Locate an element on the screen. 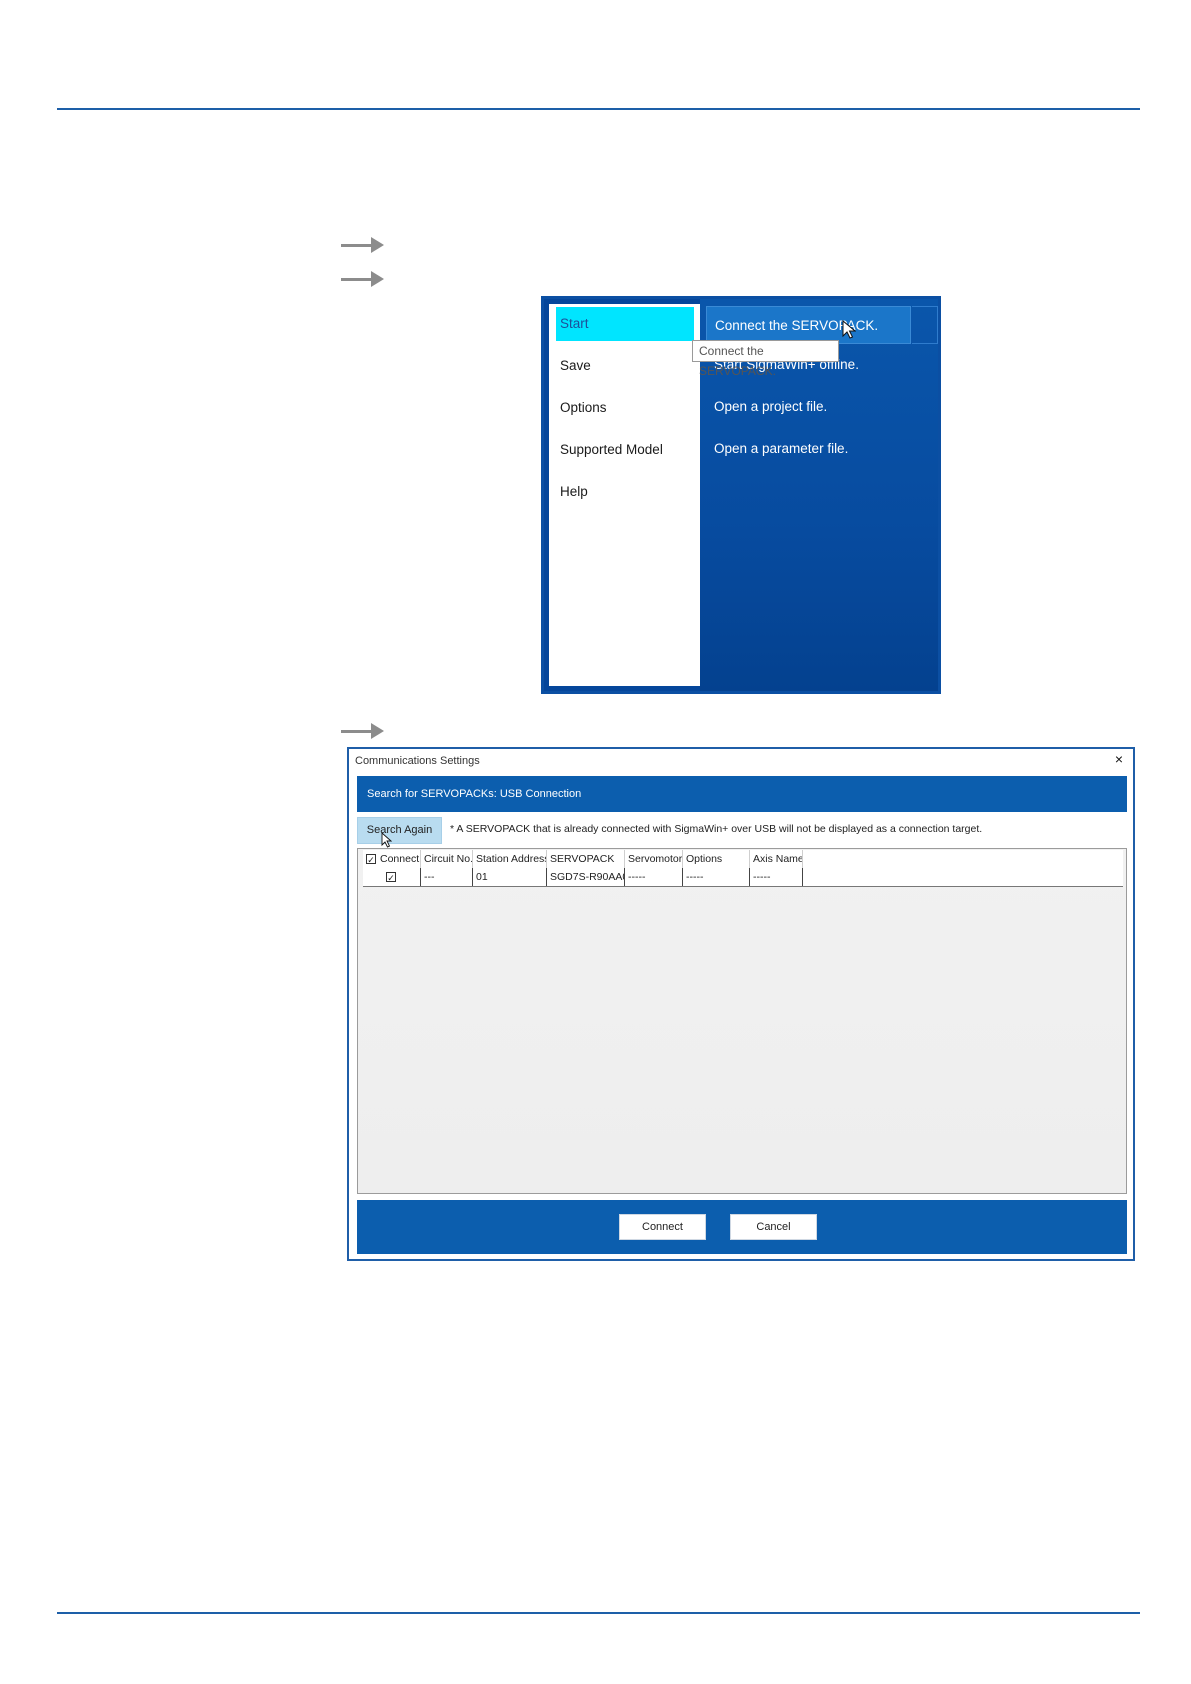 The width and height of the screenshot is (1191, 1684). menu-item-start: Start is located at coordinates (625, 324).